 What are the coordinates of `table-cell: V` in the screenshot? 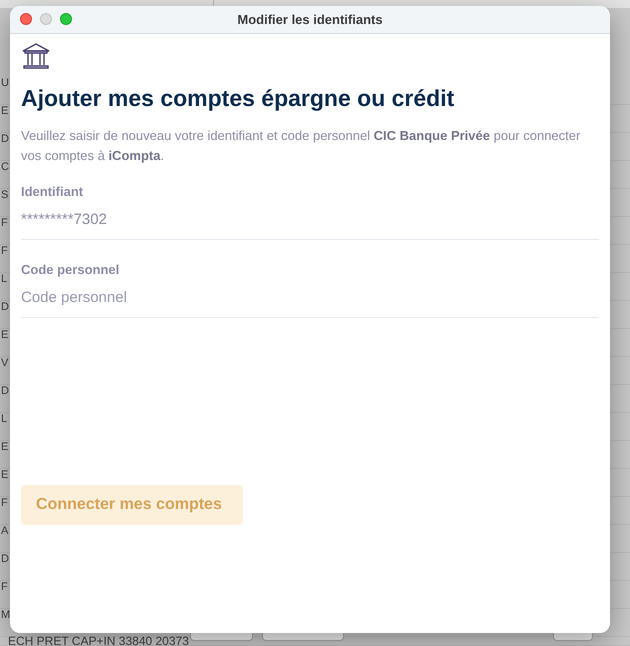 It's located at (4, 363).